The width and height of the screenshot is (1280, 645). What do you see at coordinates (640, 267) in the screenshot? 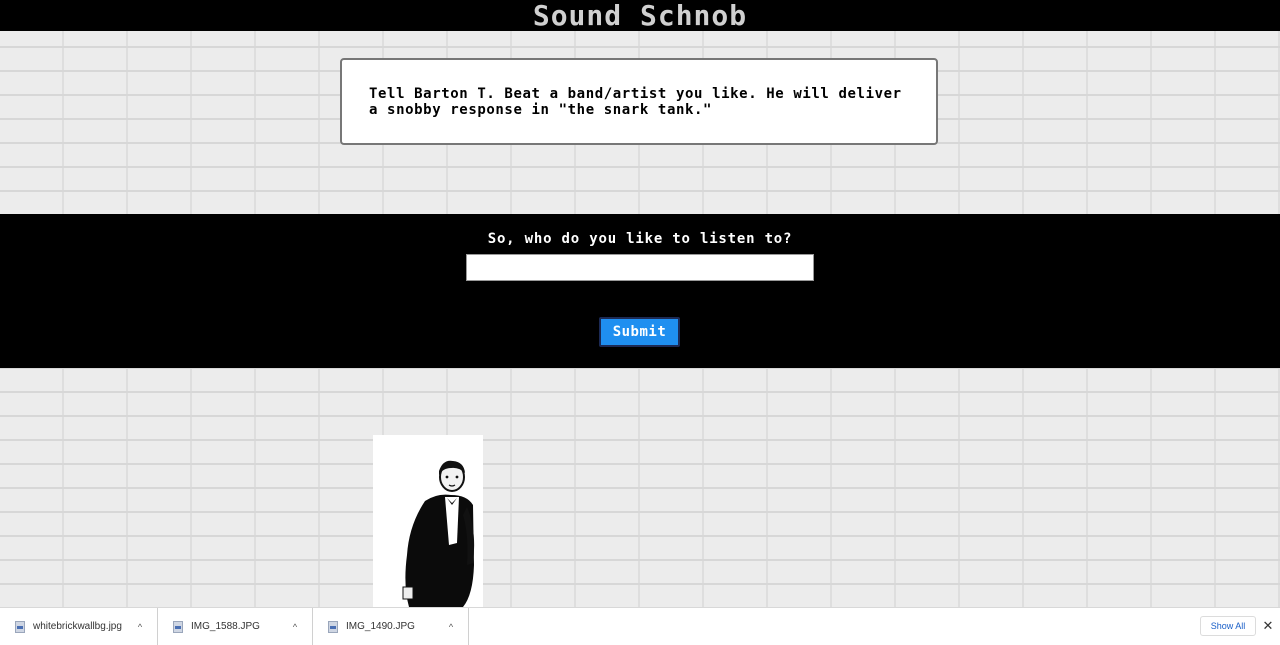
I see `artist-input` at bounding box center [640, 267].